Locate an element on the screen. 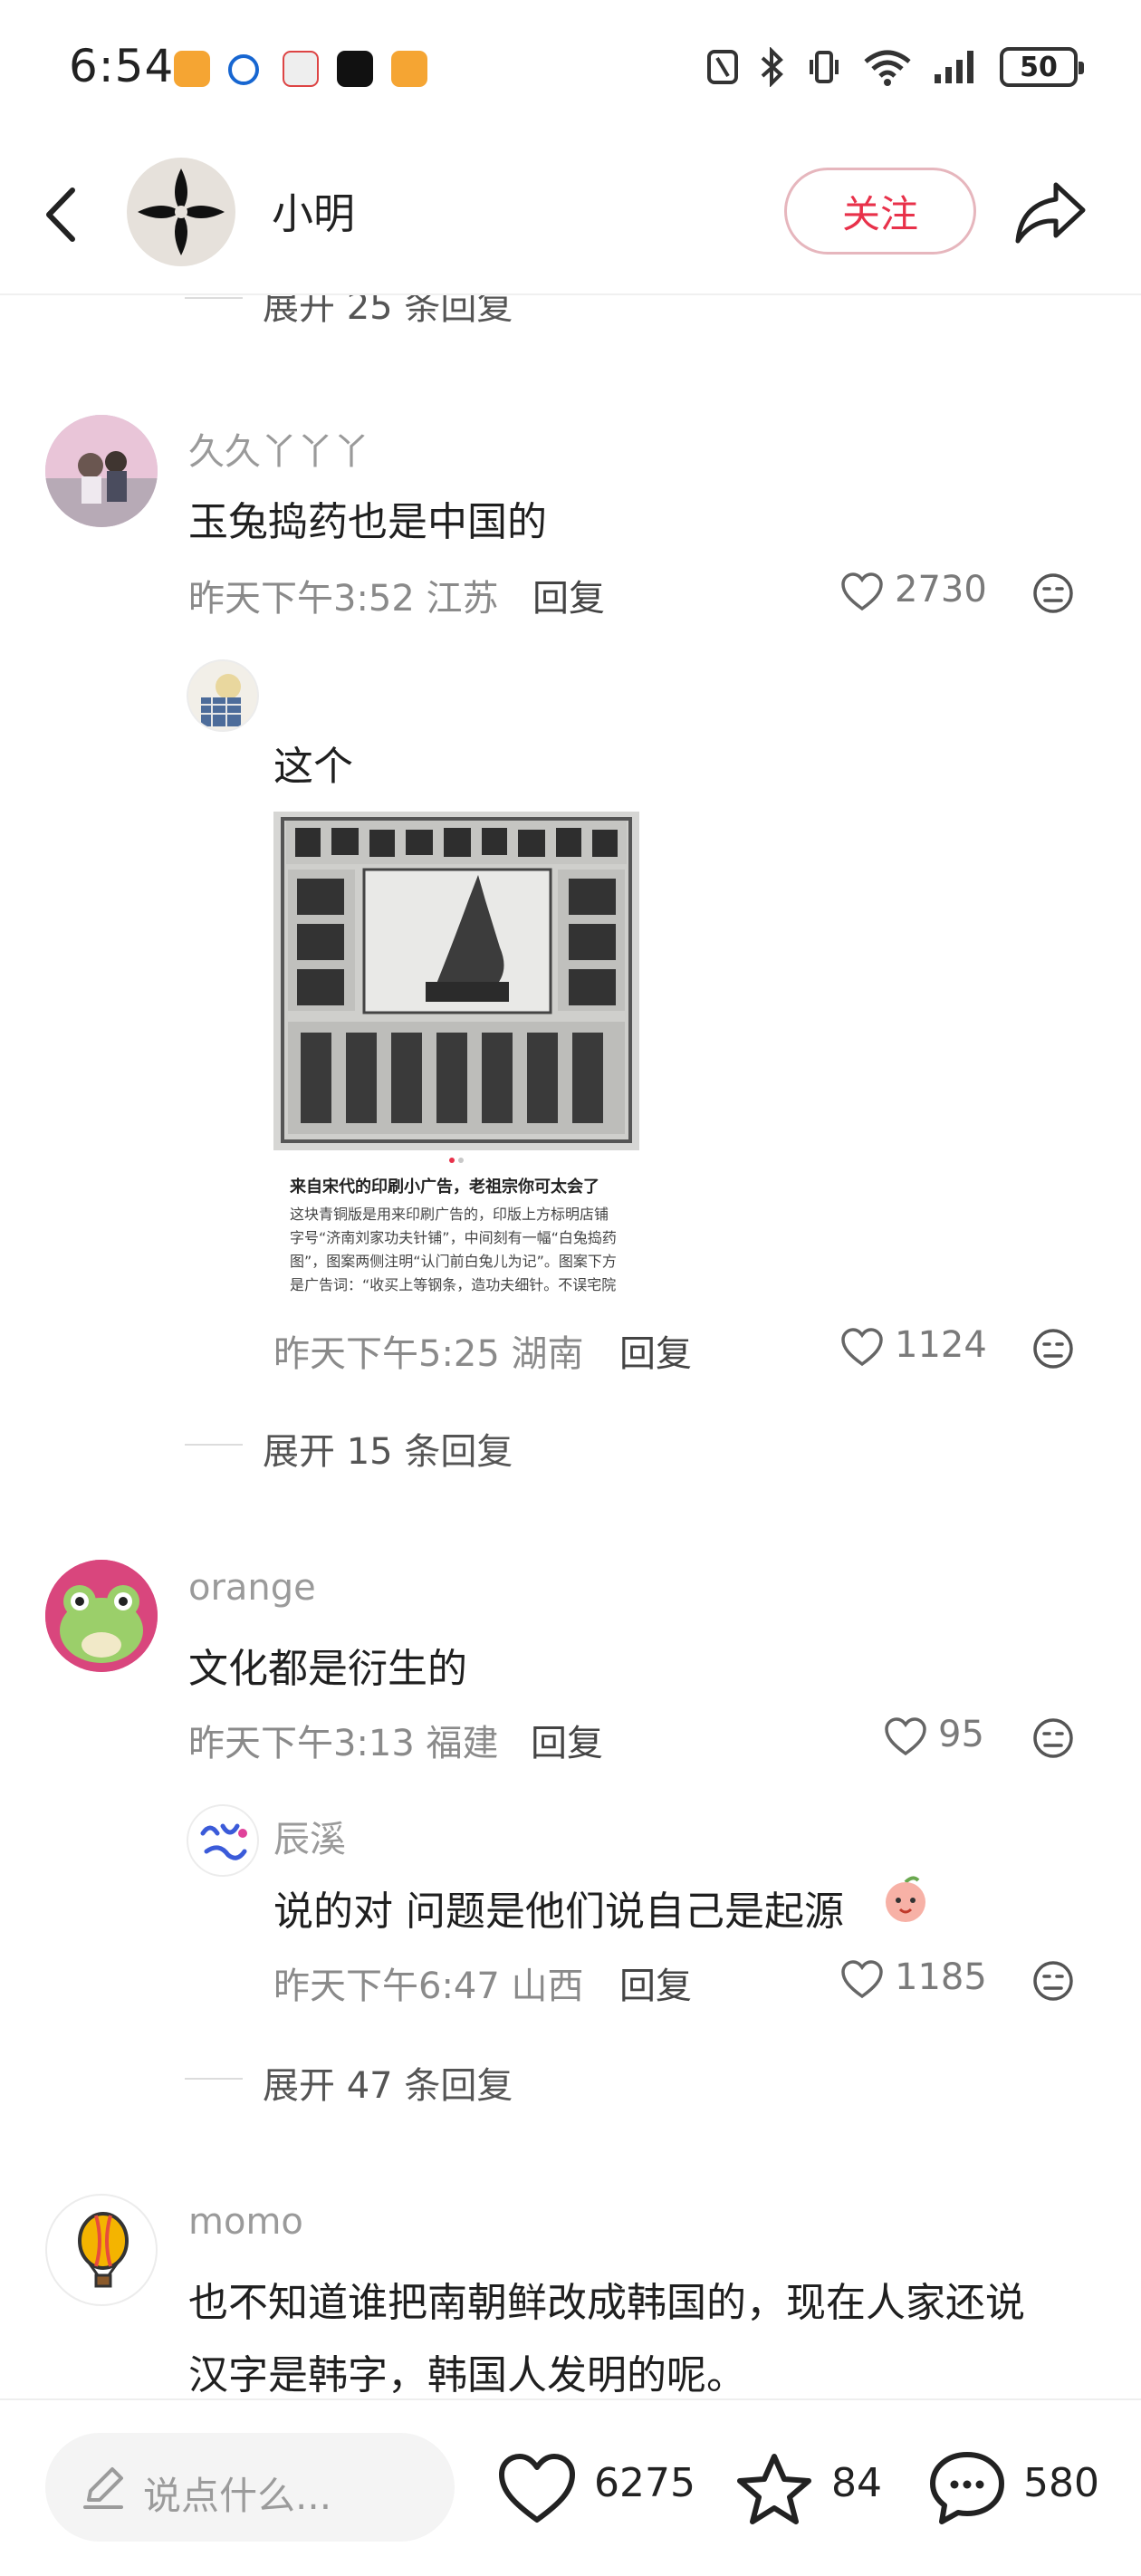 The image size is (1141, 2576). hot-air-balloon-avatar is located at coordinates (103, 2250).